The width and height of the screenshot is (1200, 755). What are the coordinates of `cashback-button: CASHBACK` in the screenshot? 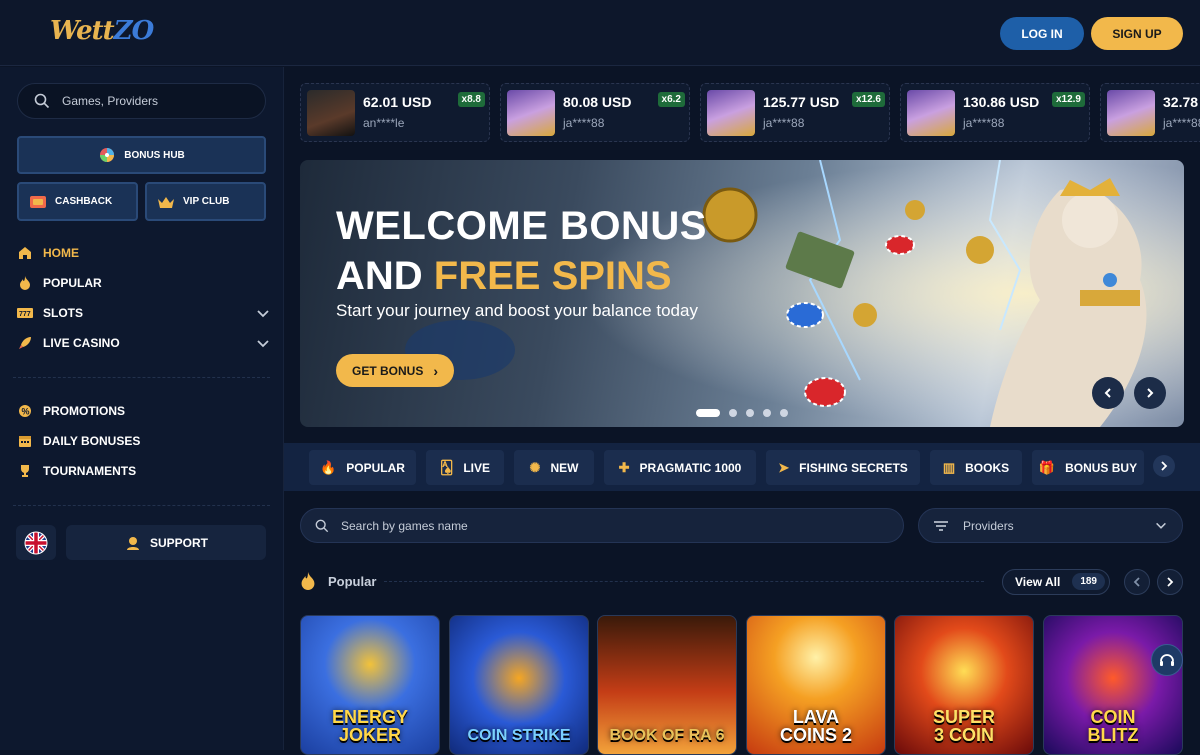 It's located at (77, 201).